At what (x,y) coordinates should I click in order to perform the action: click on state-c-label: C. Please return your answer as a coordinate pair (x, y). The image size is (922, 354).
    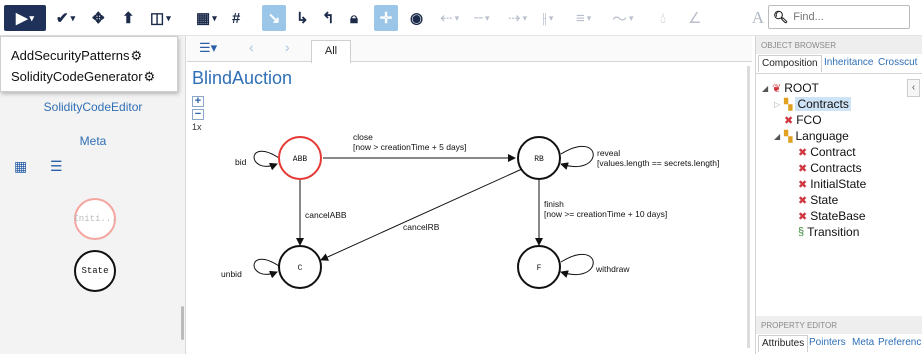
    Looking at the image, I should click on (300, 268).